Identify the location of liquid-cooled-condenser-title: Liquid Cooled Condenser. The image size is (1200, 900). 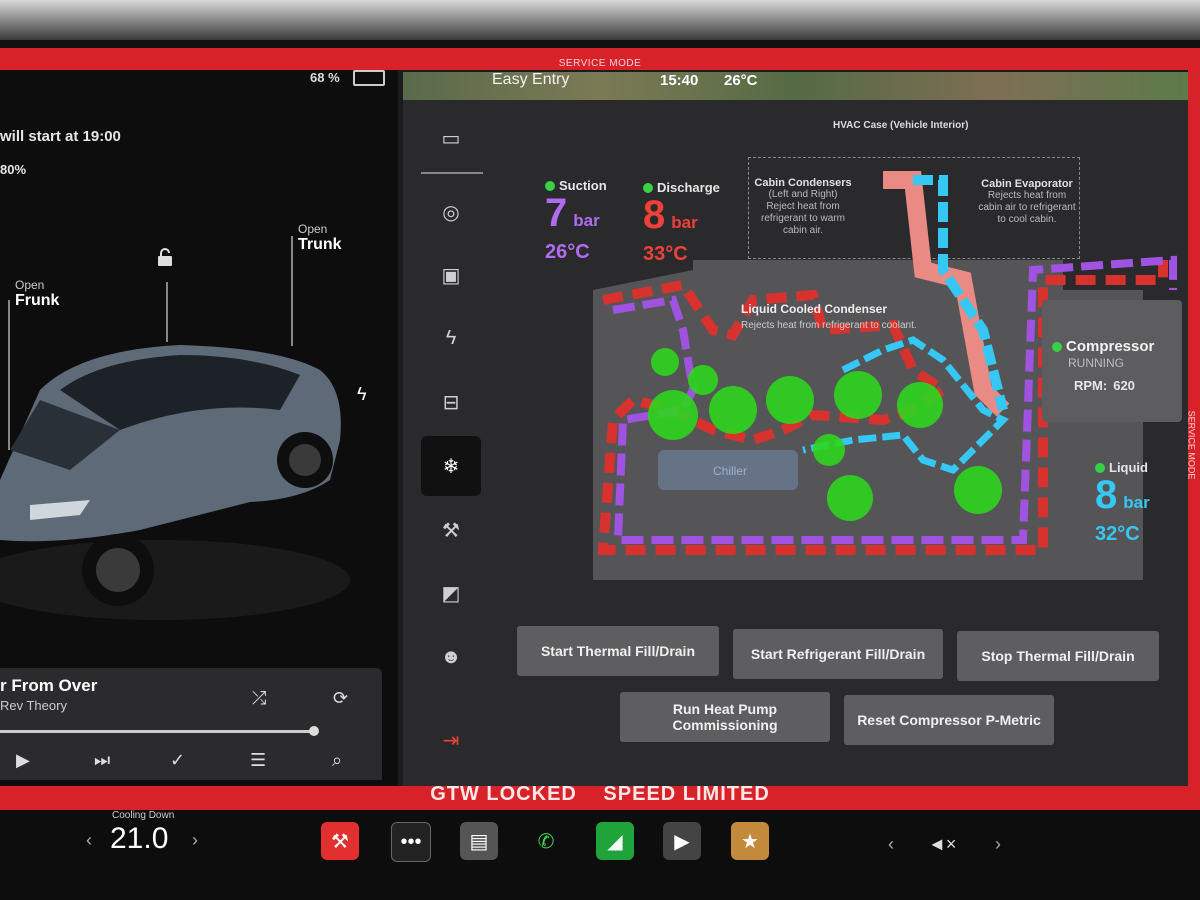
(814, 309).